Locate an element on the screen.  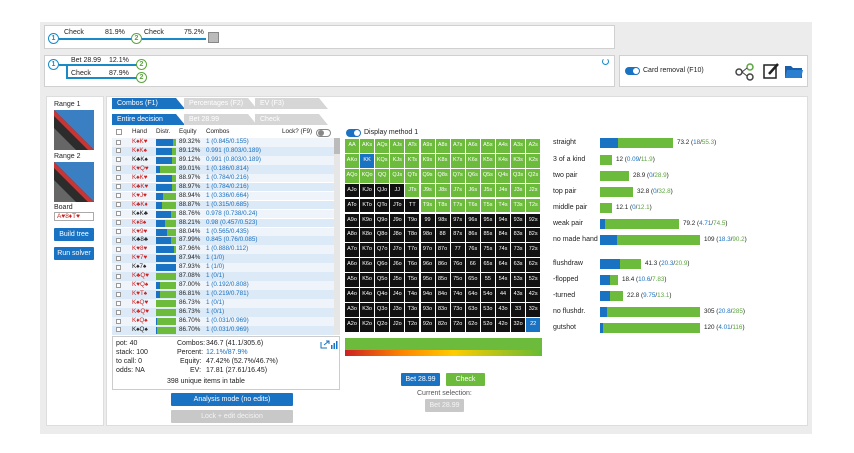
range1-thumbnail is located at coordinates (74, 130).